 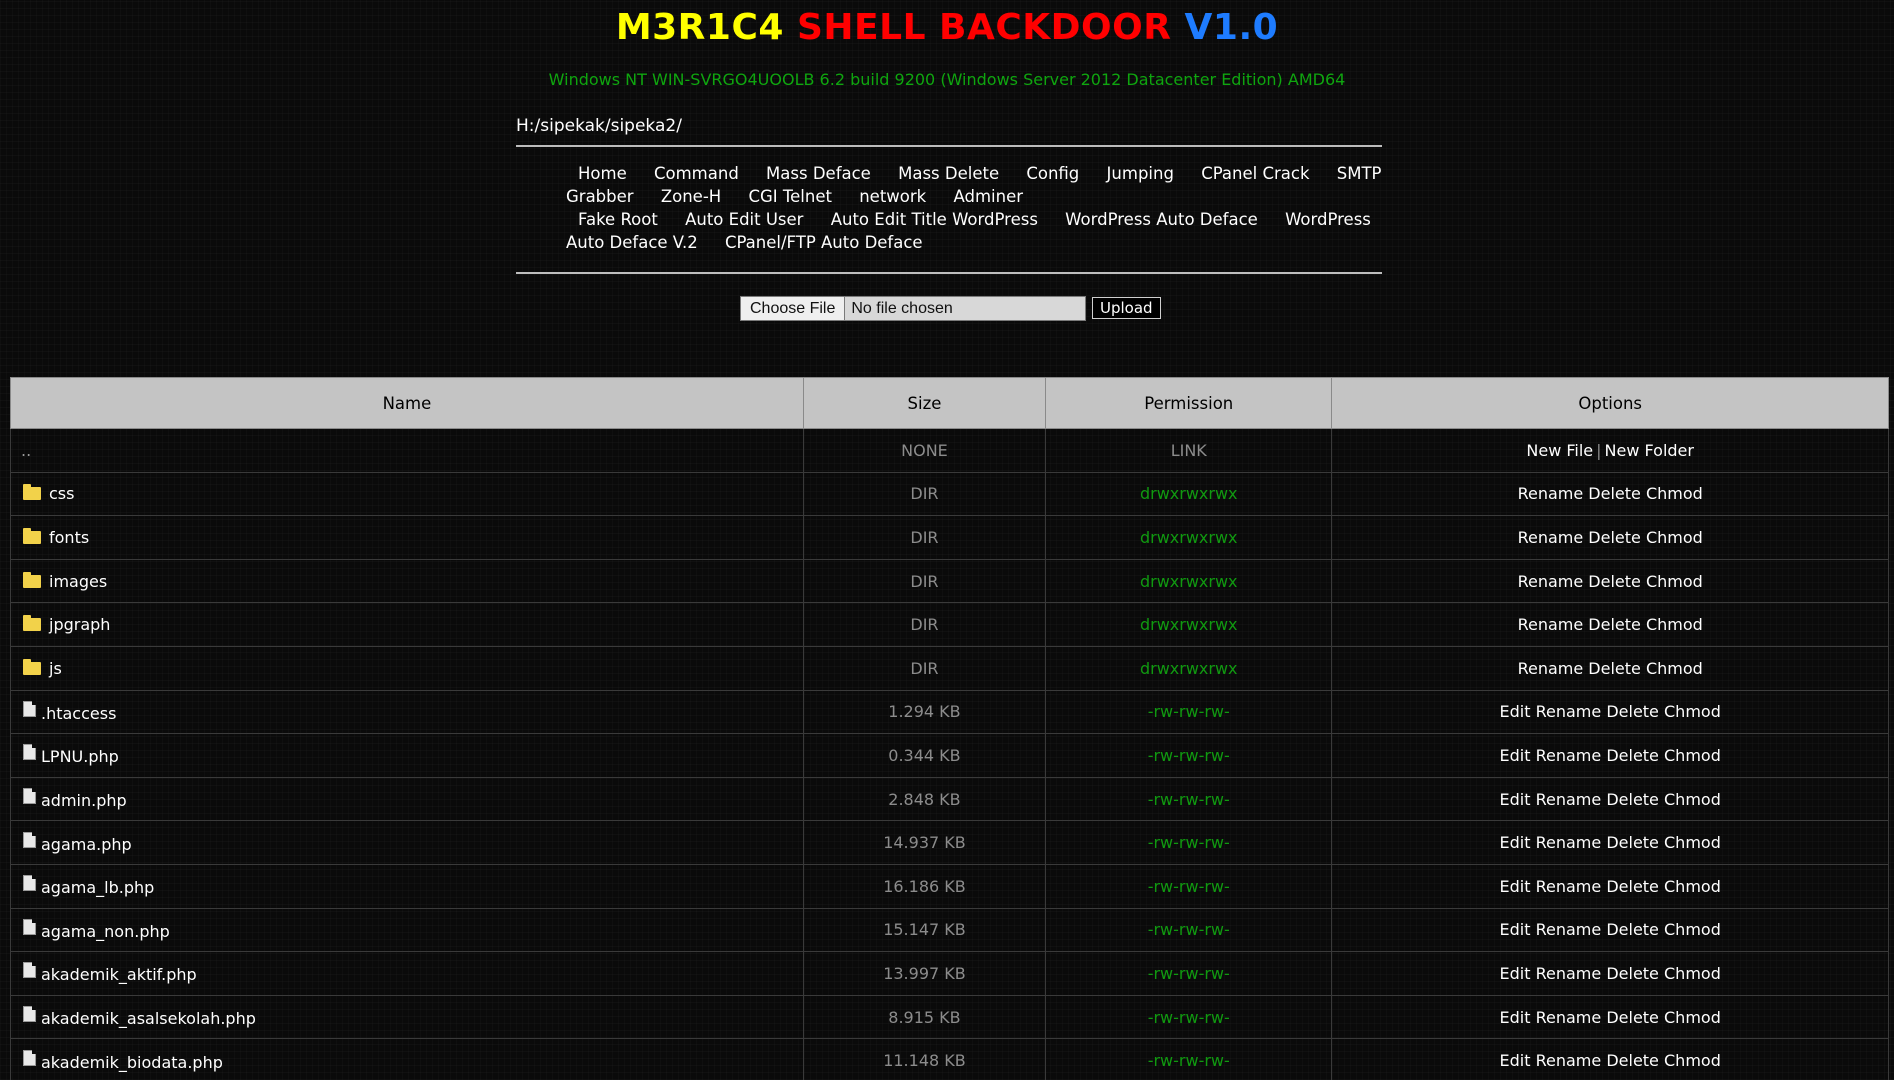 I want to click on current-path: H:/sipekak/sipeka2/, so click(x=599, y=126).